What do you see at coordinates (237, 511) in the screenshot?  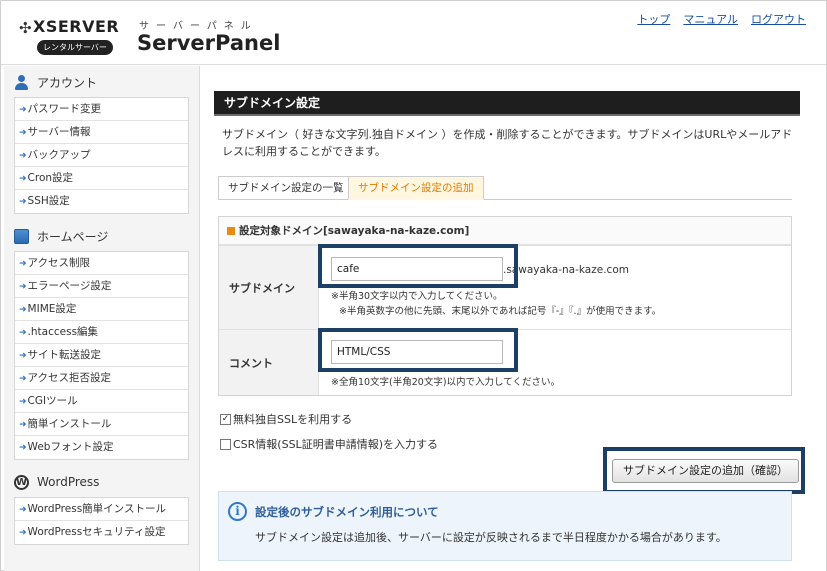 I see `info-icon: i` at bounding box center [237, 511].